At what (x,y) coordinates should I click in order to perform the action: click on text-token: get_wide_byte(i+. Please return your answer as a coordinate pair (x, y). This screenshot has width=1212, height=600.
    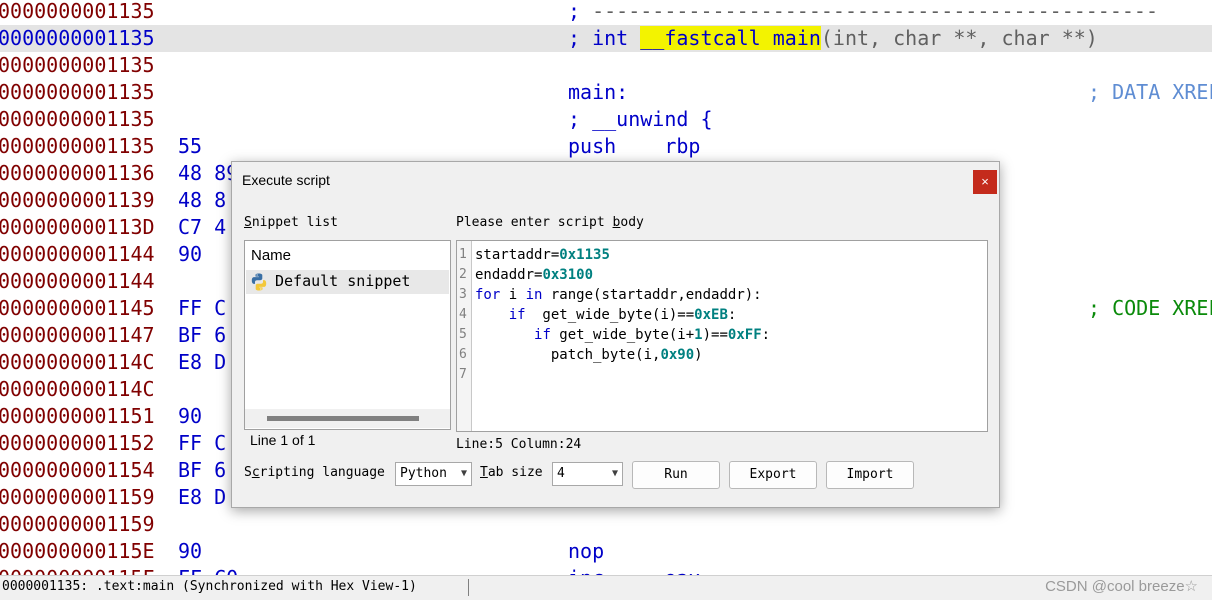
    Looking at the image, I should click on (622, 335).